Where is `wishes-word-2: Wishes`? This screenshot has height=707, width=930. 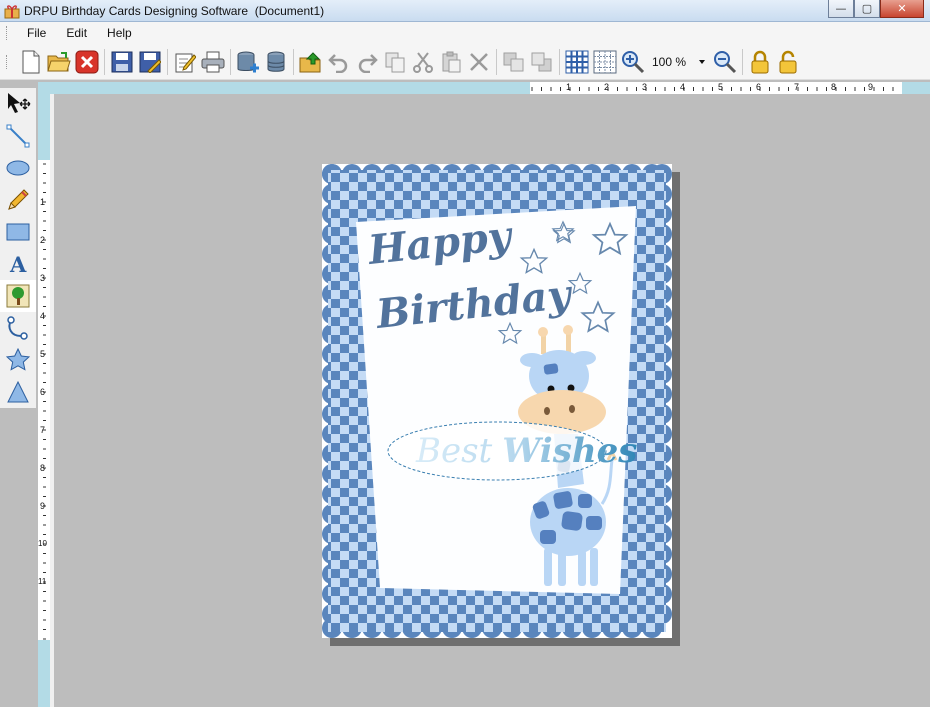
wishes-word-2: Wishes is located at coordinates (569, 451).